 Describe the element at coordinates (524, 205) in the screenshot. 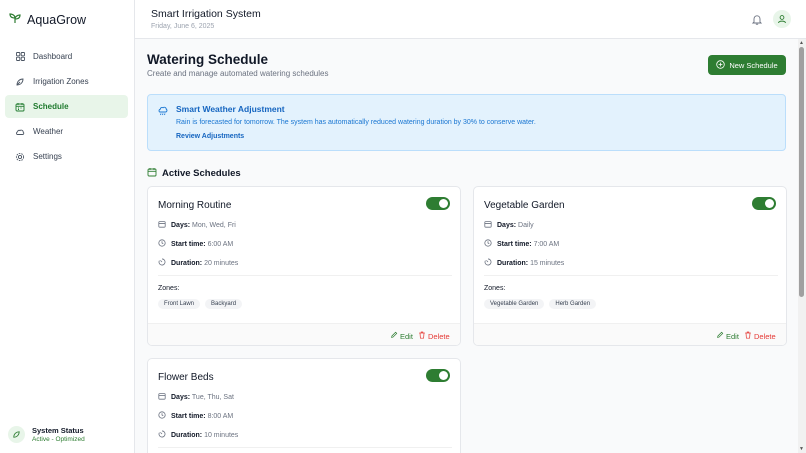

I see `schedule-name: Vegetable Garden` at that location.